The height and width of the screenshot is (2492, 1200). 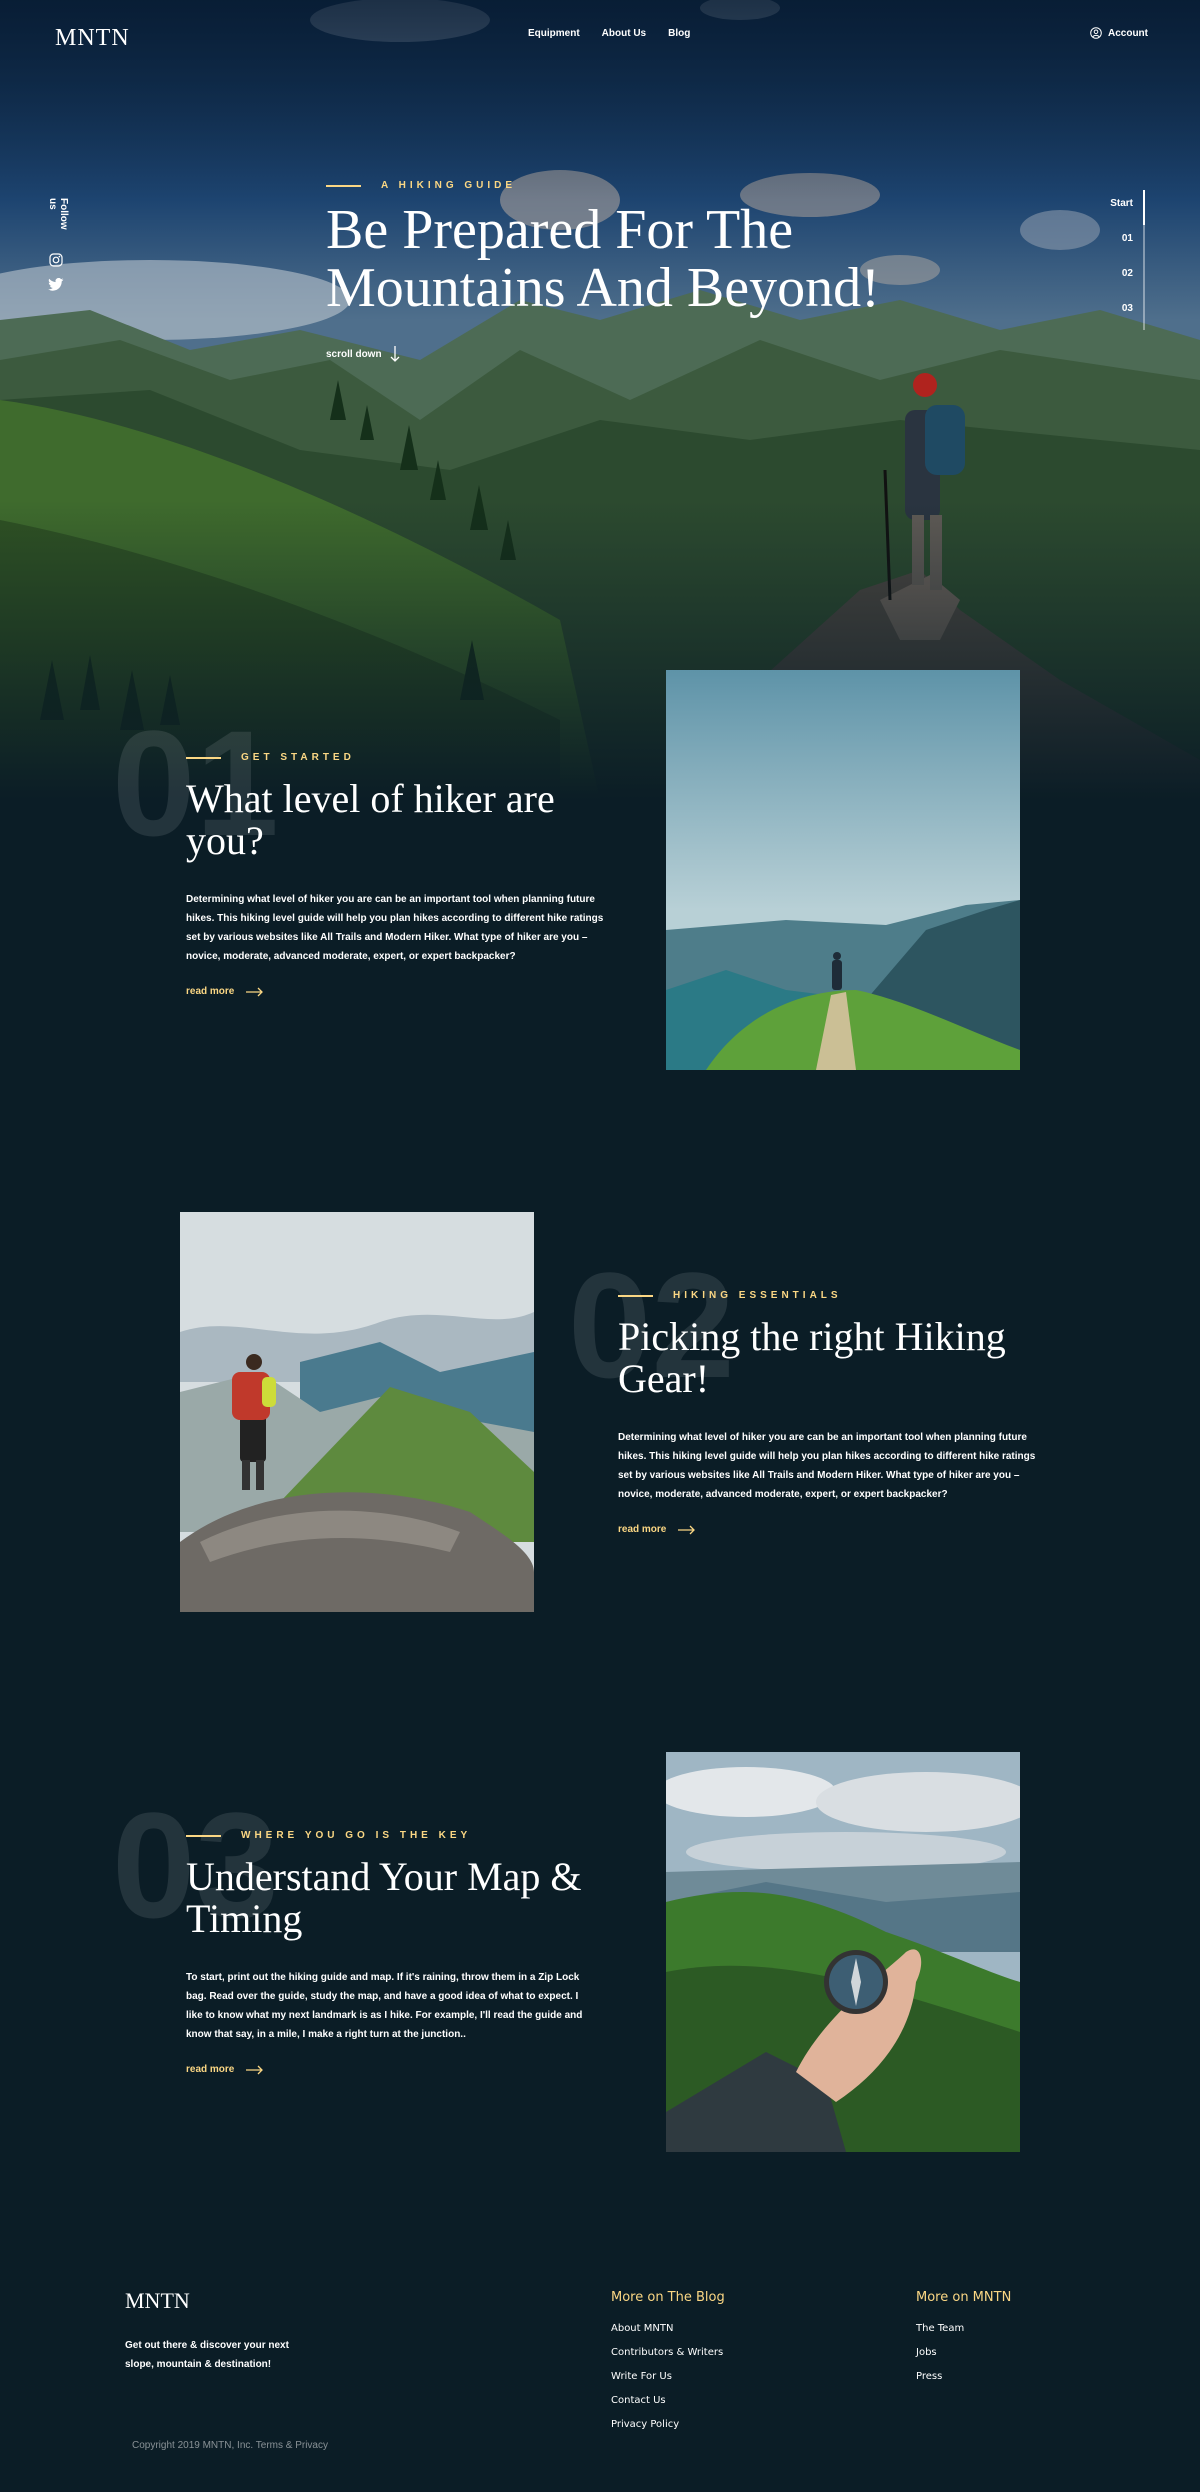 I want to click on compass-hand-image, so click(x=843, y=1952).